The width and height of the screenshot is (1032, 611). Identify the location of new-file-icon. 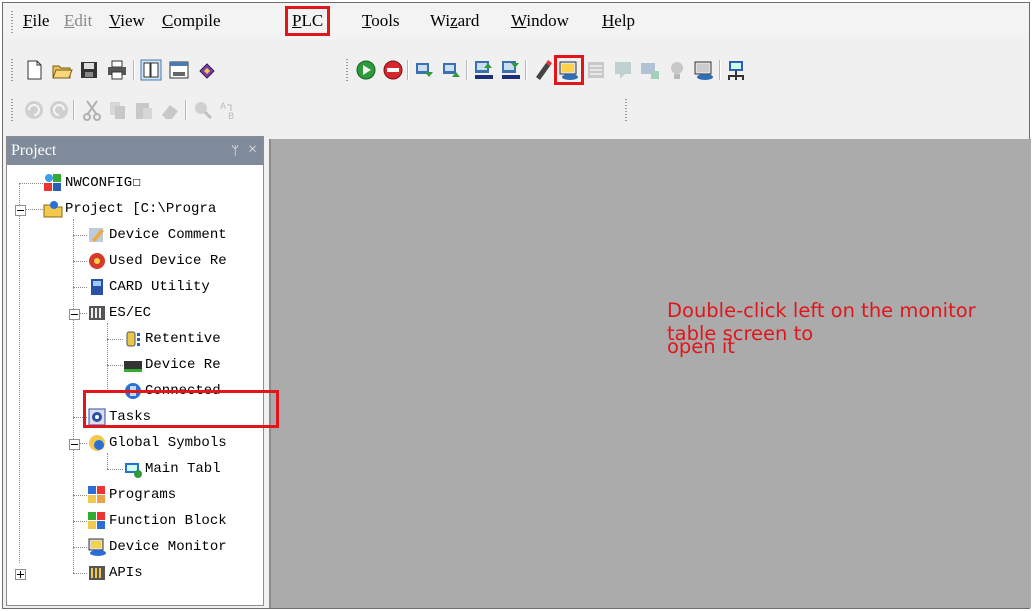
(34, 70).